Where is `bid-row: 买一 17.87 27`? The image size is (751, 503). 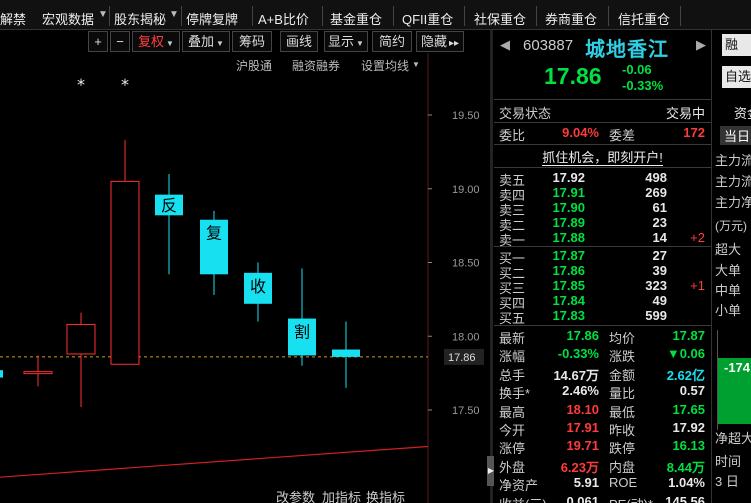
bid-row: 买一 17.87 27 is located at coordinates (602, 257).